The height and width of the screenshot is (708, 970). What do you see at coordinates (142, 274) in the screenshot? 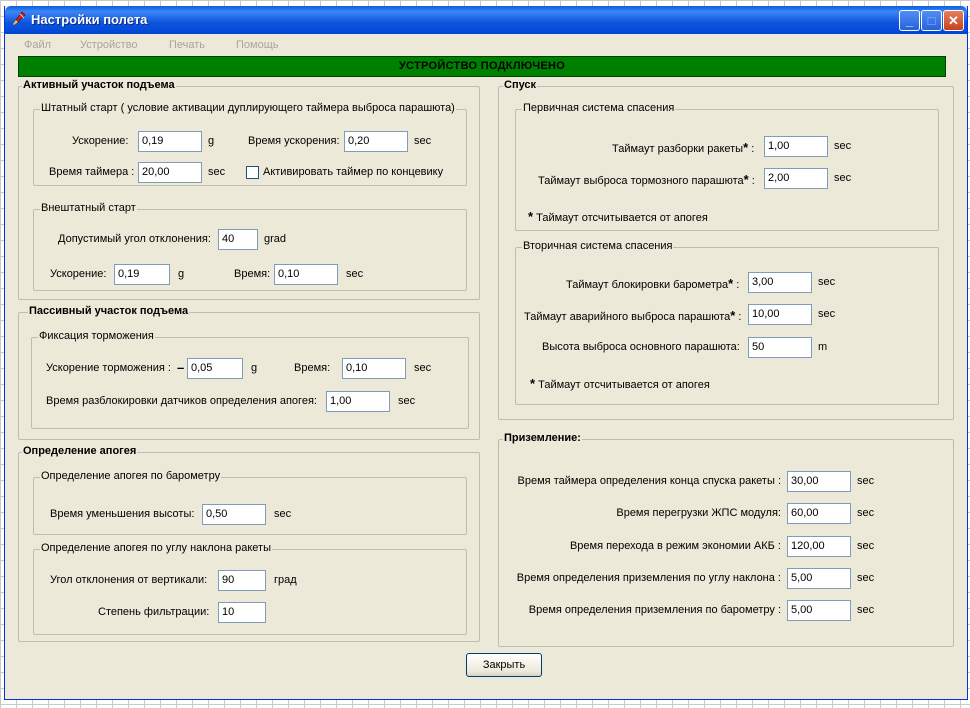
I see `abnormal-accel-input: 0,19` at bounding box center [142, 274].